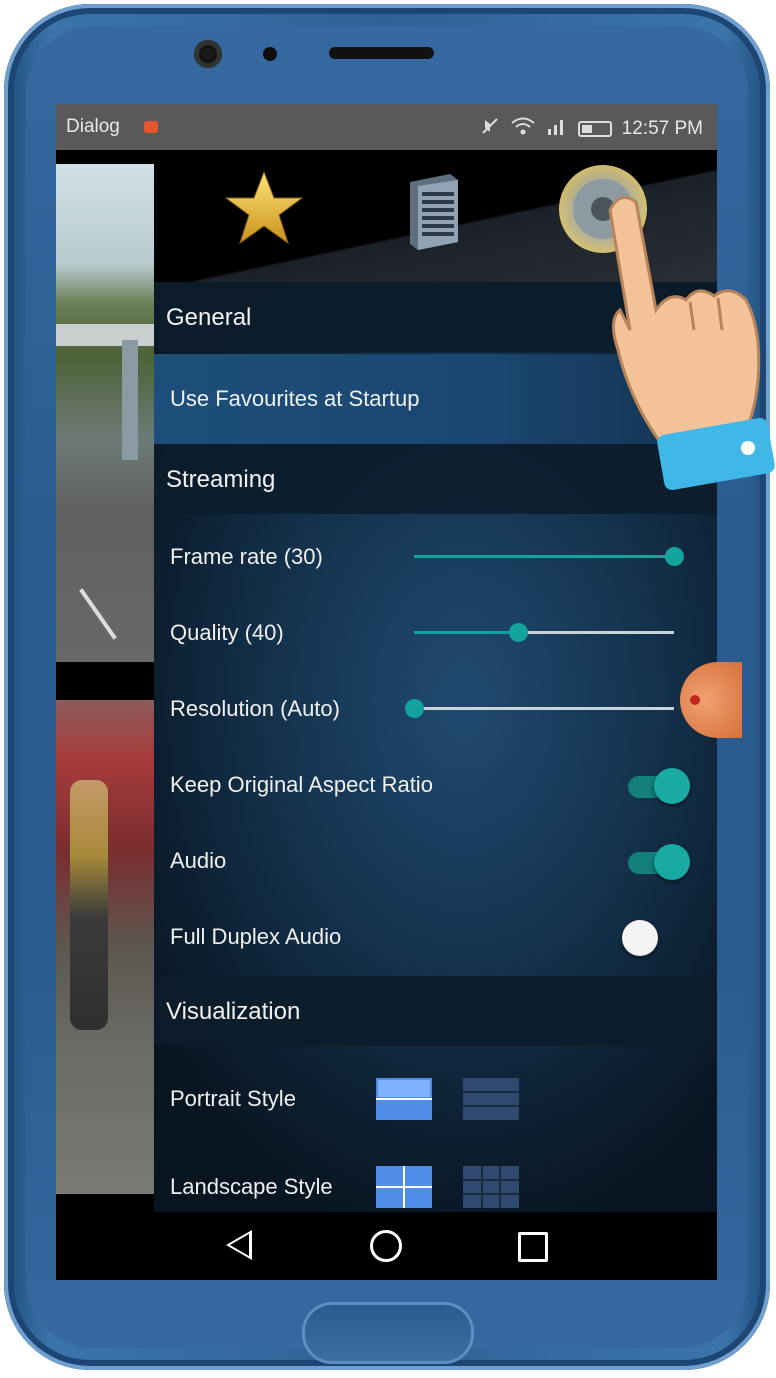 The height and width of the screenshot is (1378, 776). Describe the element at coordinates (227, 632) in the screenshot. I see `setting-label: Quality (40)` at that location.